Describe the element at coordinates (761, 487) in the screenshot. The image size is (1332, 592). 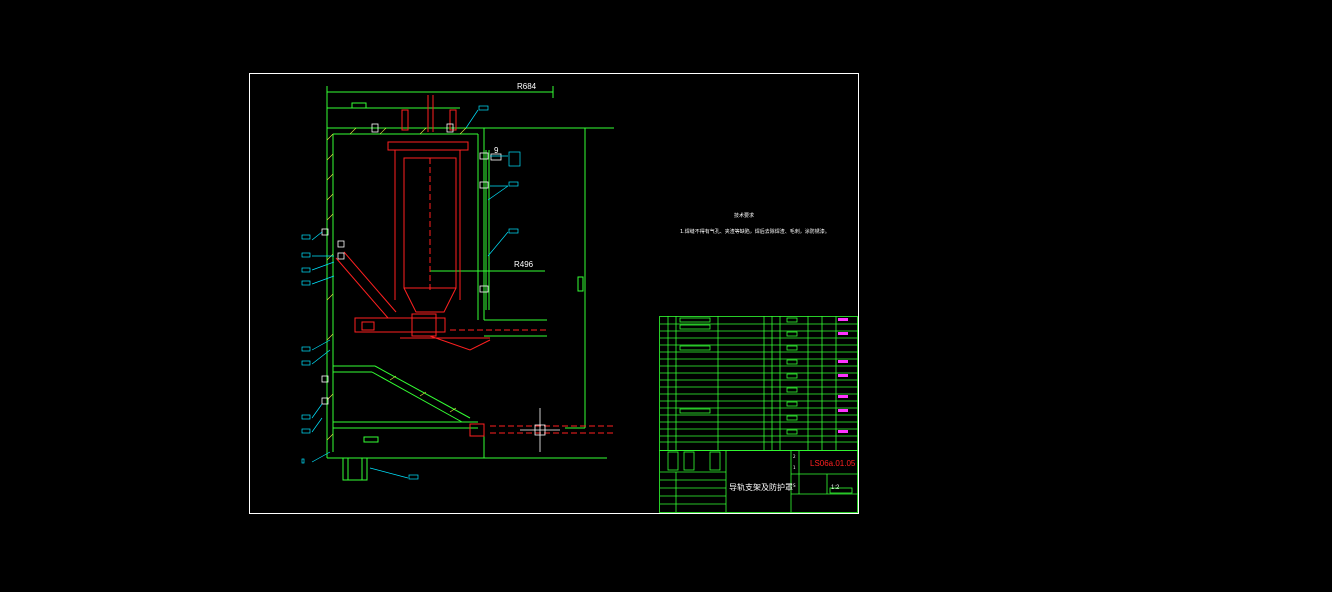
I see `title-block-part-name: 导轨支架及防护罩` at that location.